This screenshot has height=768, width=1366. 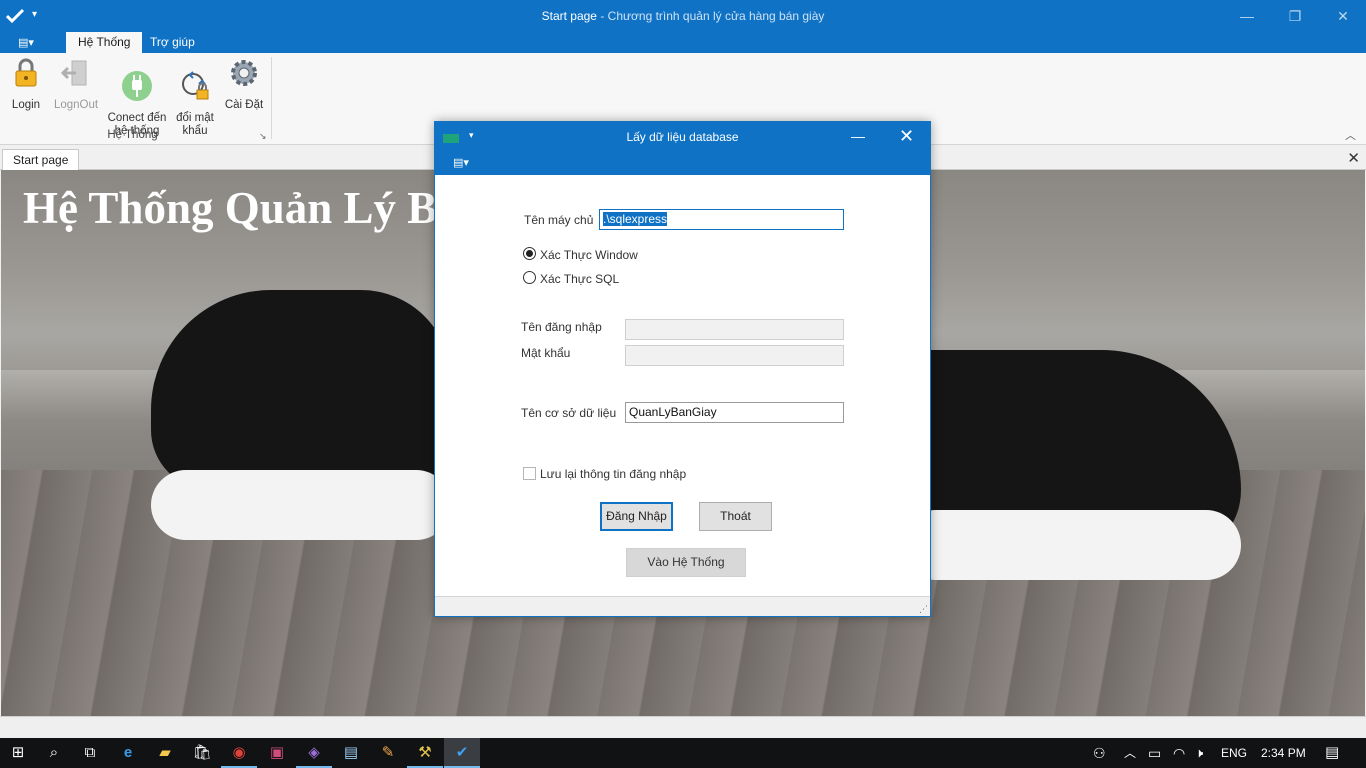 What do you see at coordinates (734, 329) in the screenshot?
I see `username-input` at bounding box center [734, 329].